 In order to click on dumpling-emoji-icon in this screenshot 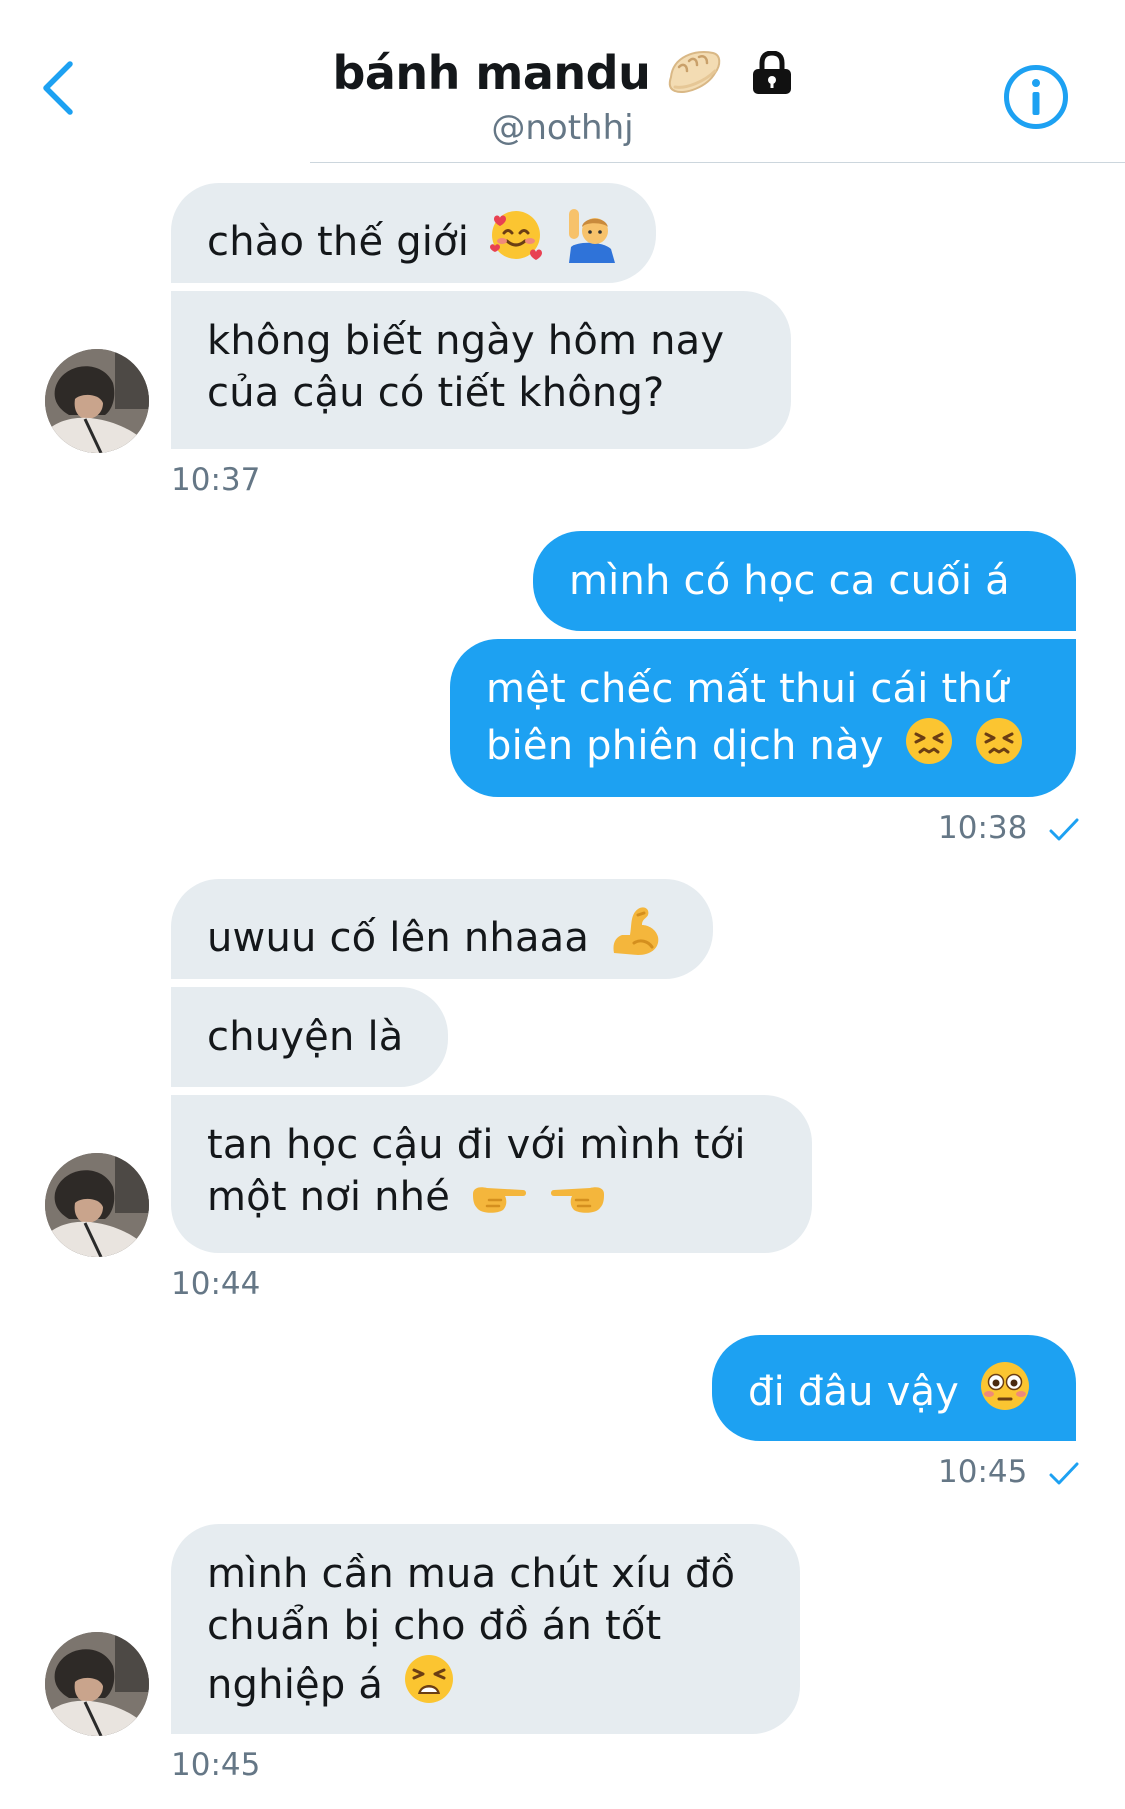, I will do `click(695, 72)`.